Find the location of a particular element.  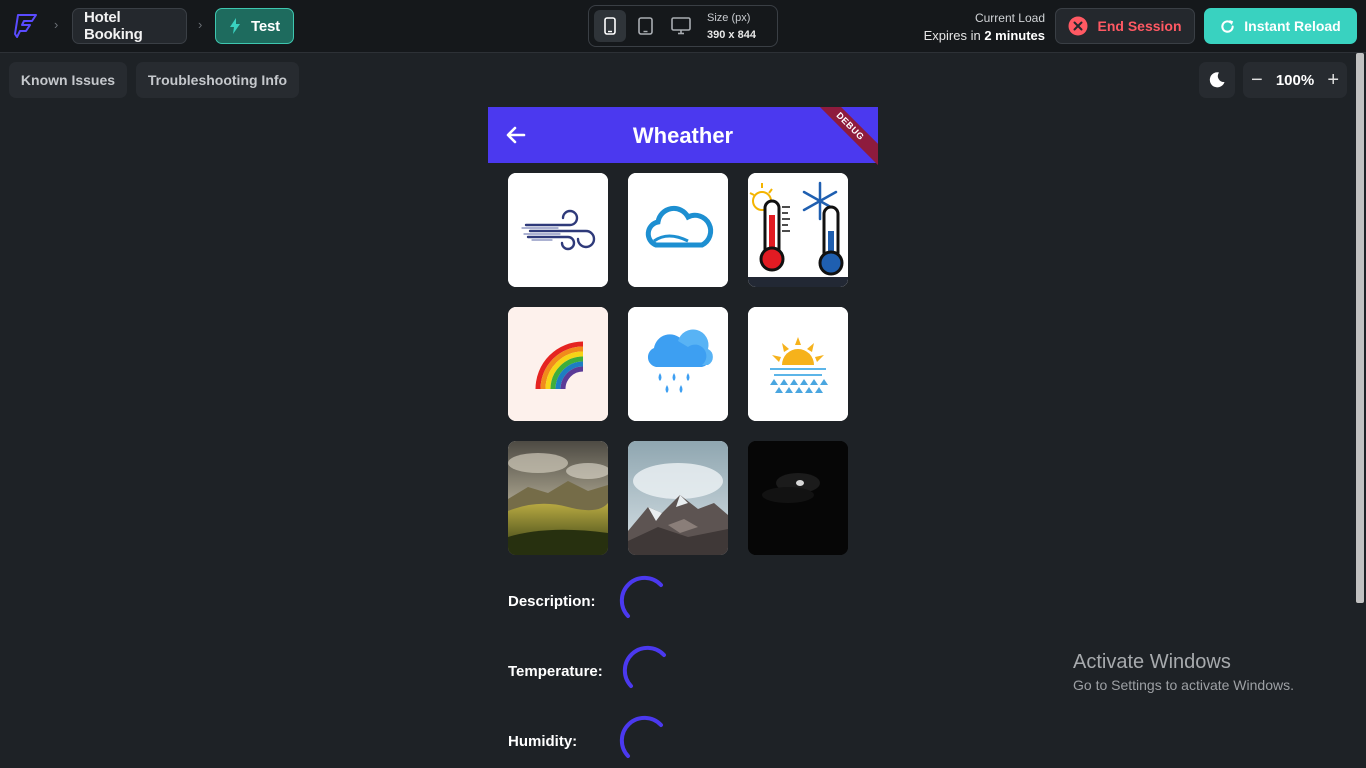

moon-icon is located at coordinates (1217, 80).